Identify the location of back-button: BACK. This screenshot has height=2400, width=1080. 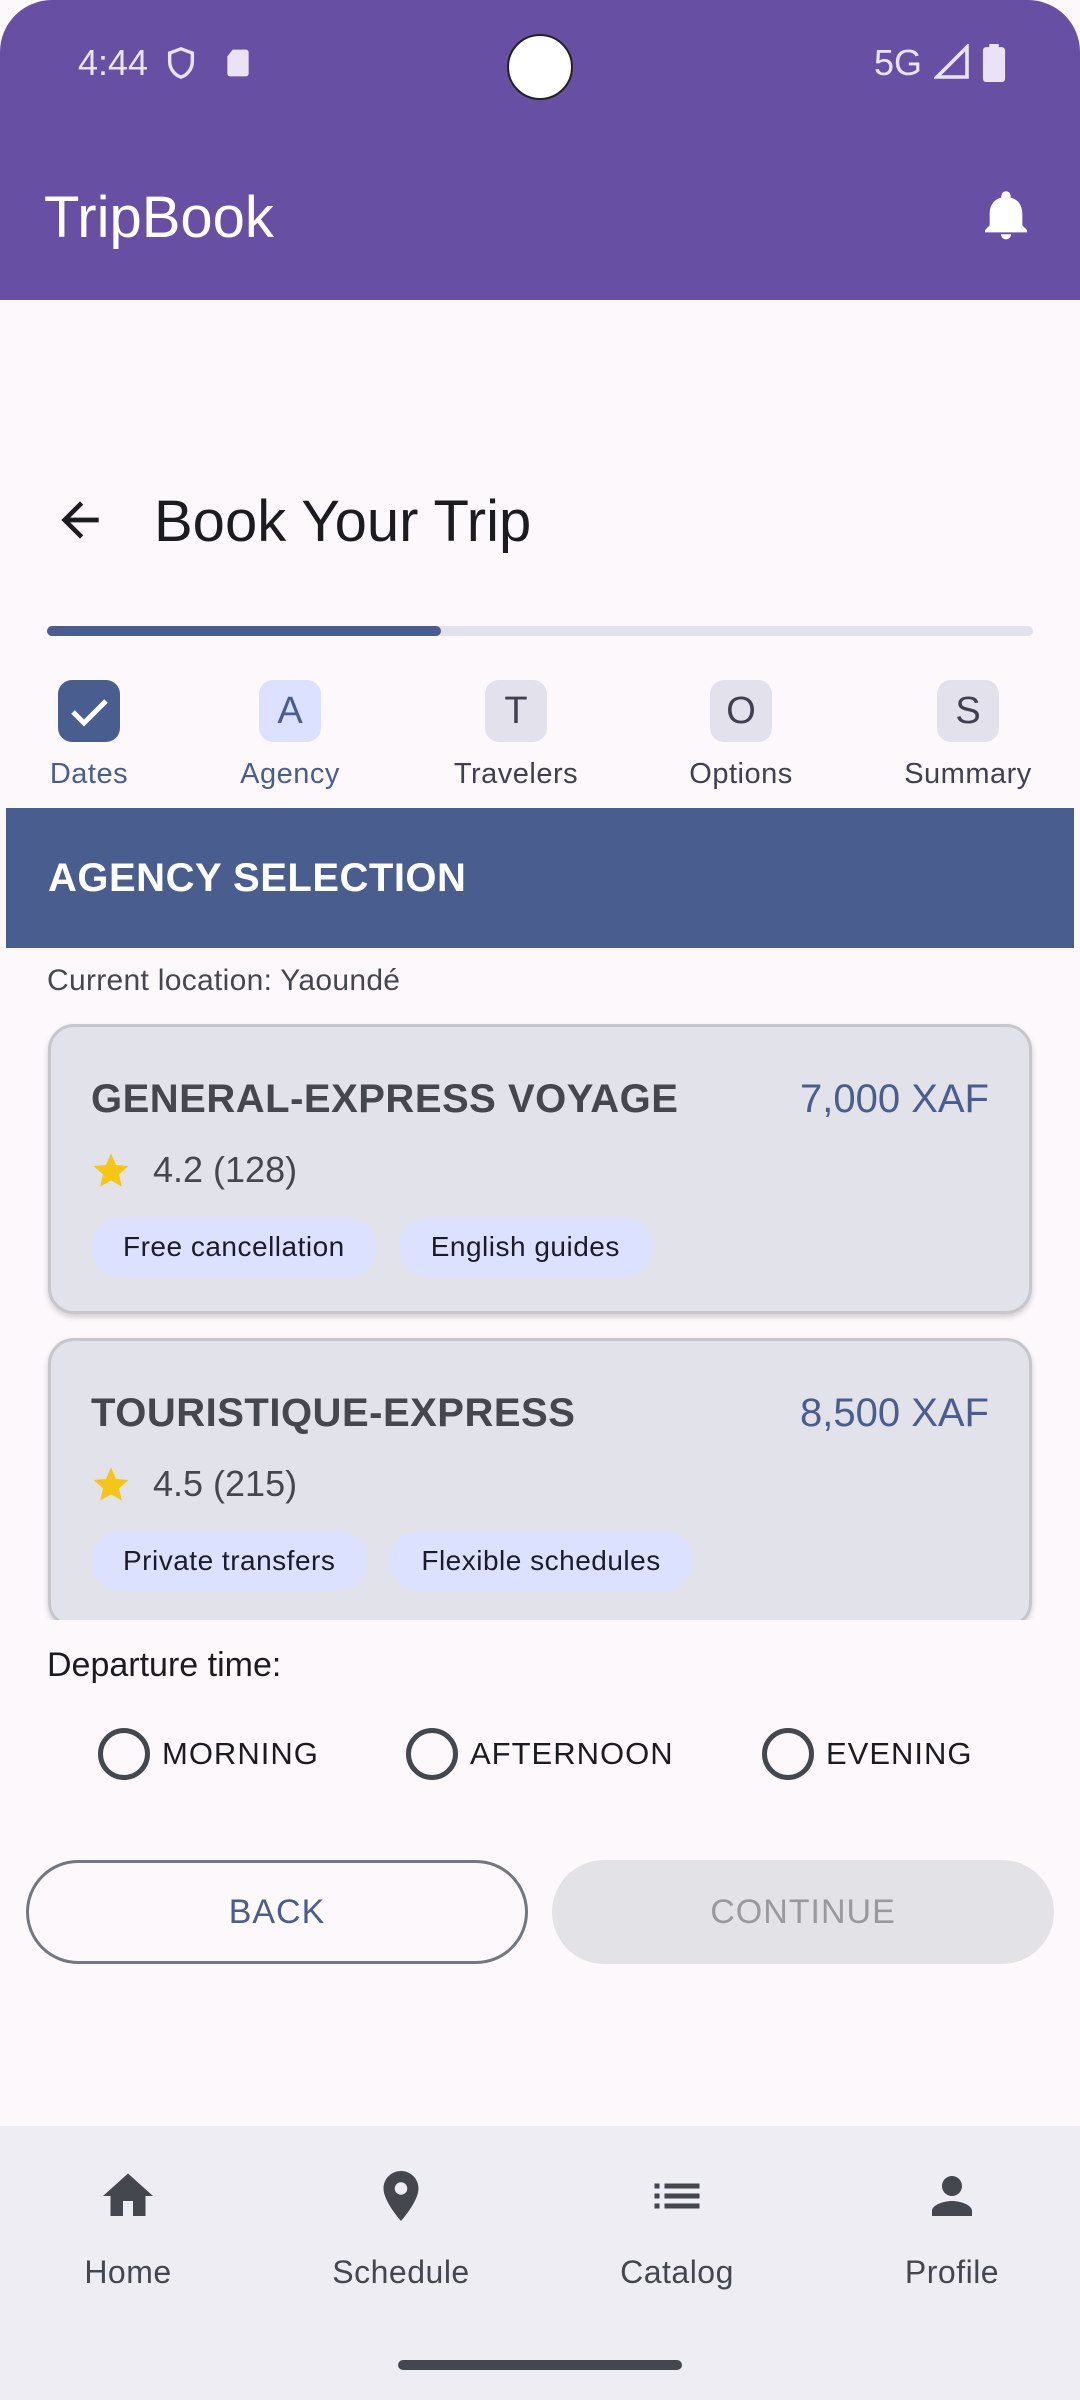
(277, 1912).